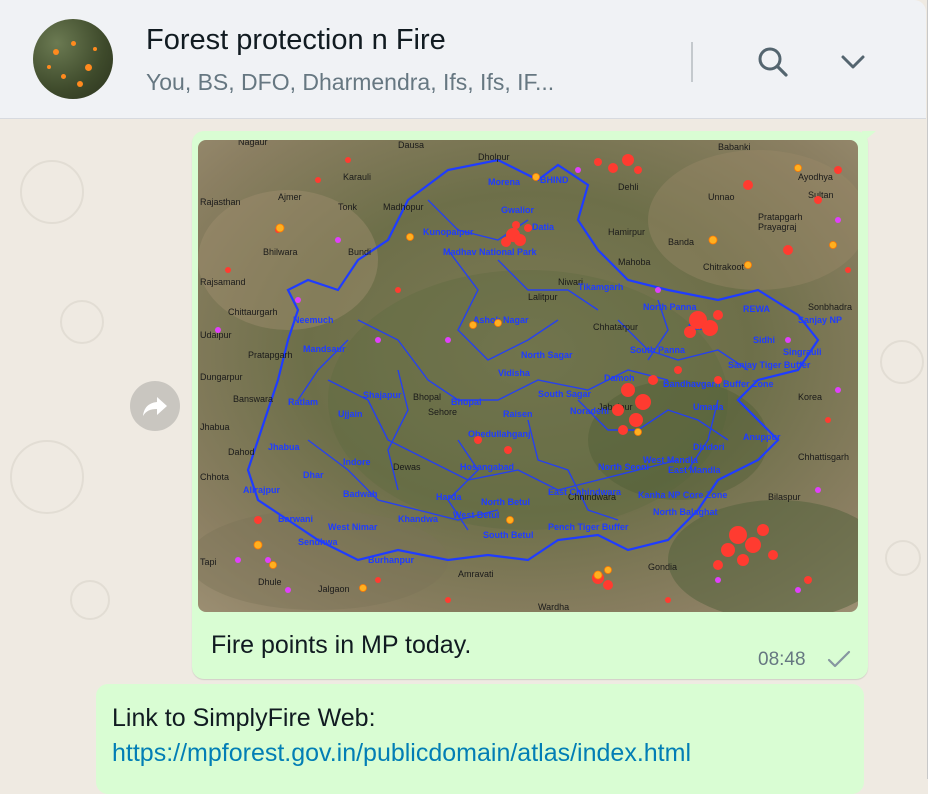 Image resolution: width=928 pixels, height=794 pixels. I want to click on svg-text: Madhopur, so click(403, 207).